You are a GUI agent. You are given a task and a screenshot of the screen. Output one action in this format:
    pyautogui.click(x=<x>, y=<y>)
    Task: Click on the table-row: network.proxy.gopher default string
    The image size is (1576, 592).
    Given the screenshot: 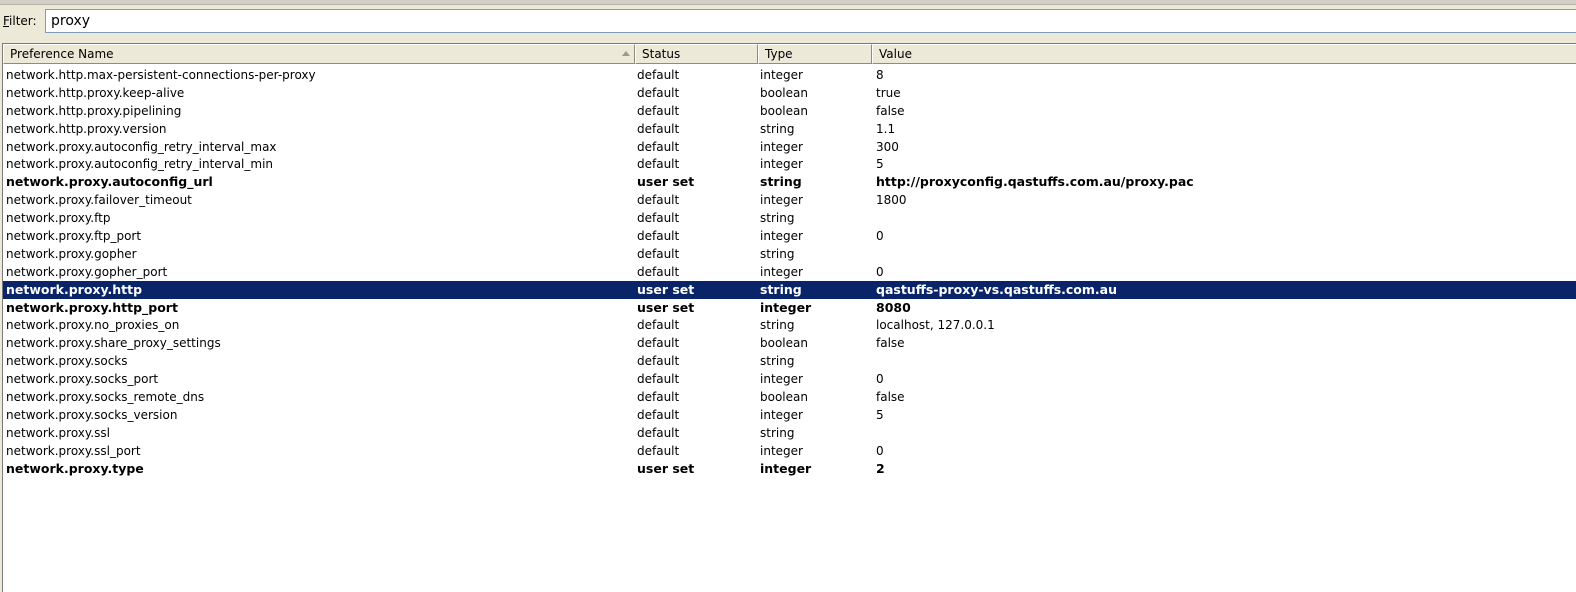 What is the action you would take?
    pyautogui.click(x=789, y=254)
    